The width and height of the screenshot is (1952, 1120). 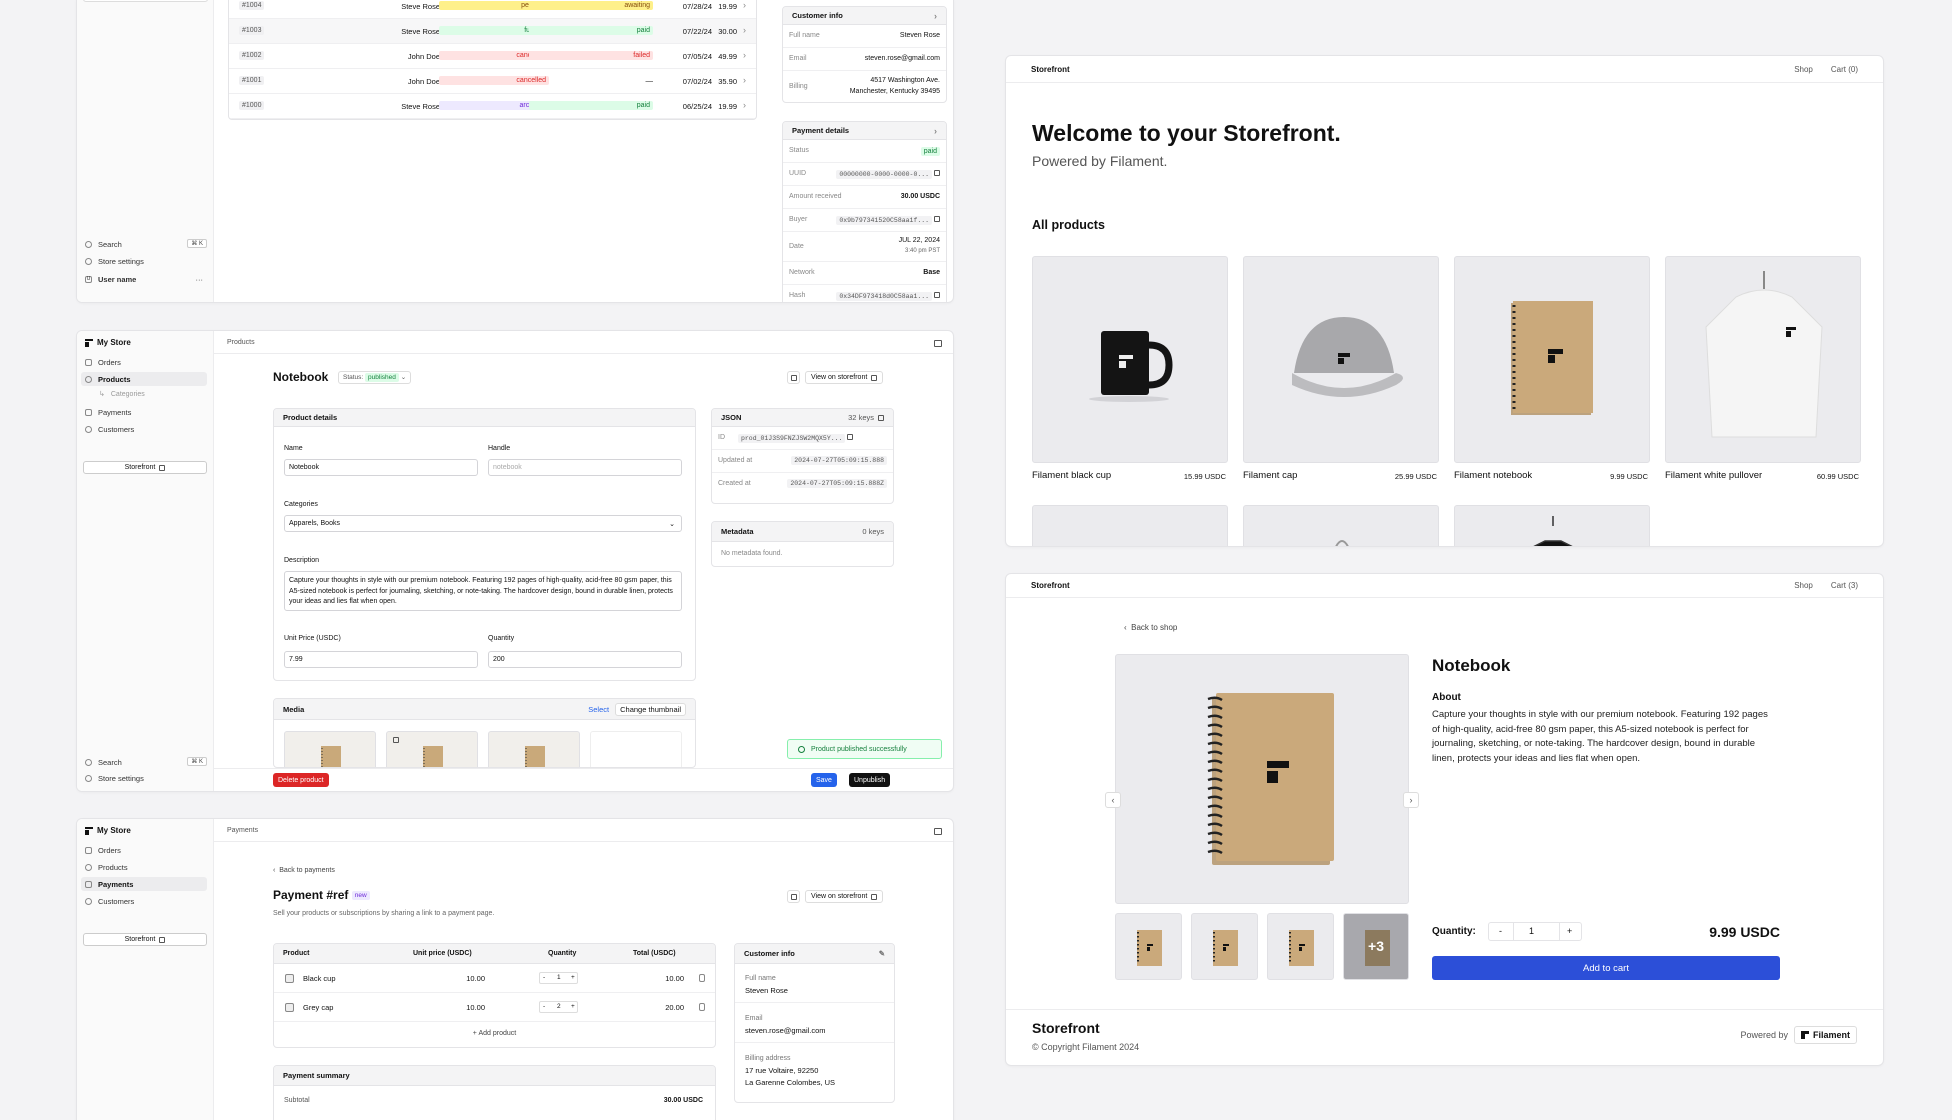 I want to click on user-menu: U User name ···, so click(x=144, y=279).